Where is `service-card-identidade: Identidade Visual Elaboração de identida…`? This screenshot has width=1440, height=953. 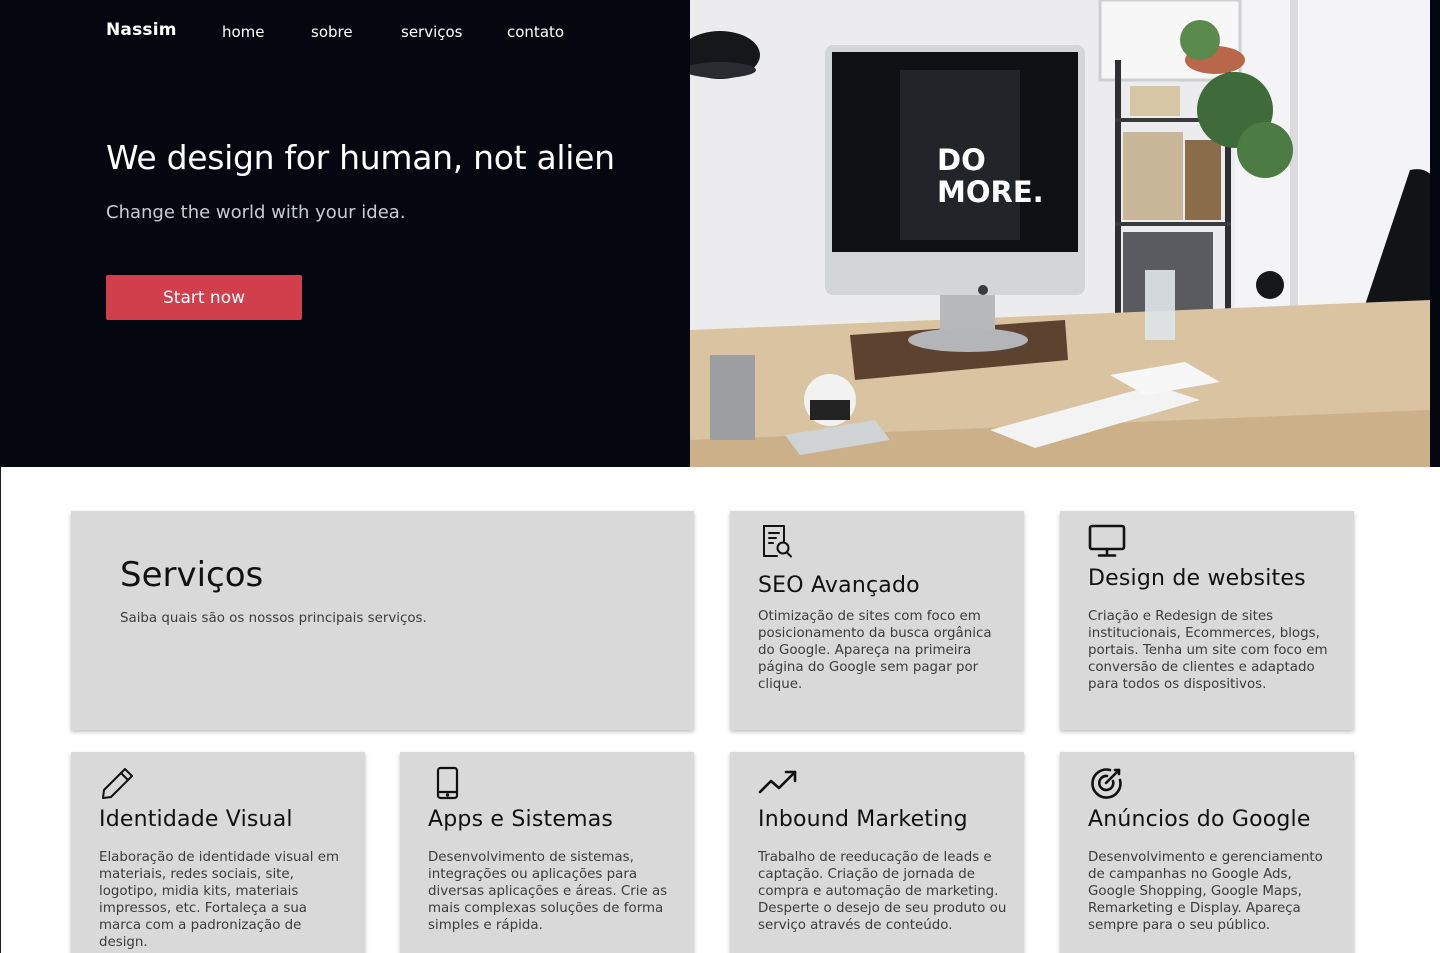
service-card-identidade: Identidade Visual Elaboração de identida… is located at coordinates (218, 852).